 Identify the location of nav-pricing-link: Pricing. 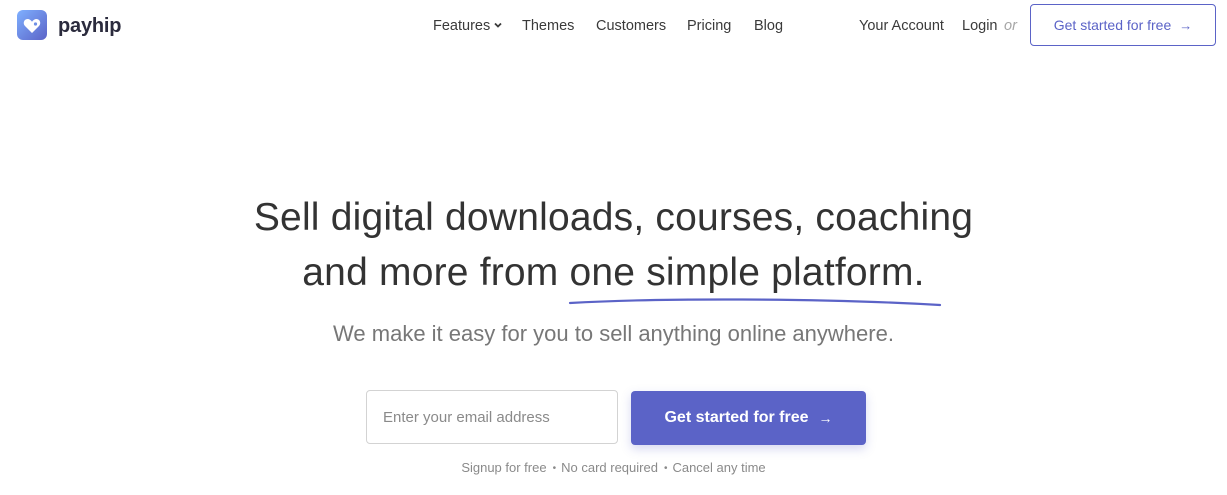
(709, 26).